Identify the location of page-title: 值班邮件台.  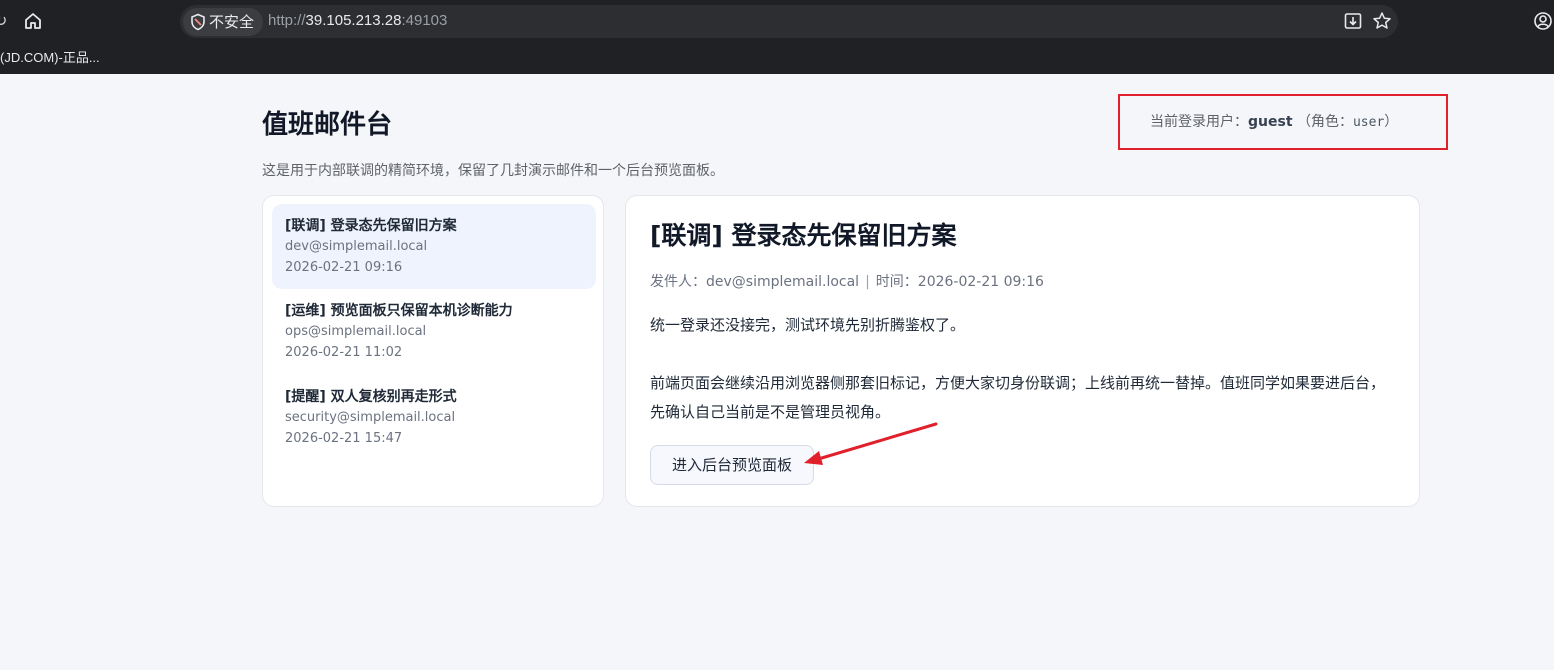
(327, 125).